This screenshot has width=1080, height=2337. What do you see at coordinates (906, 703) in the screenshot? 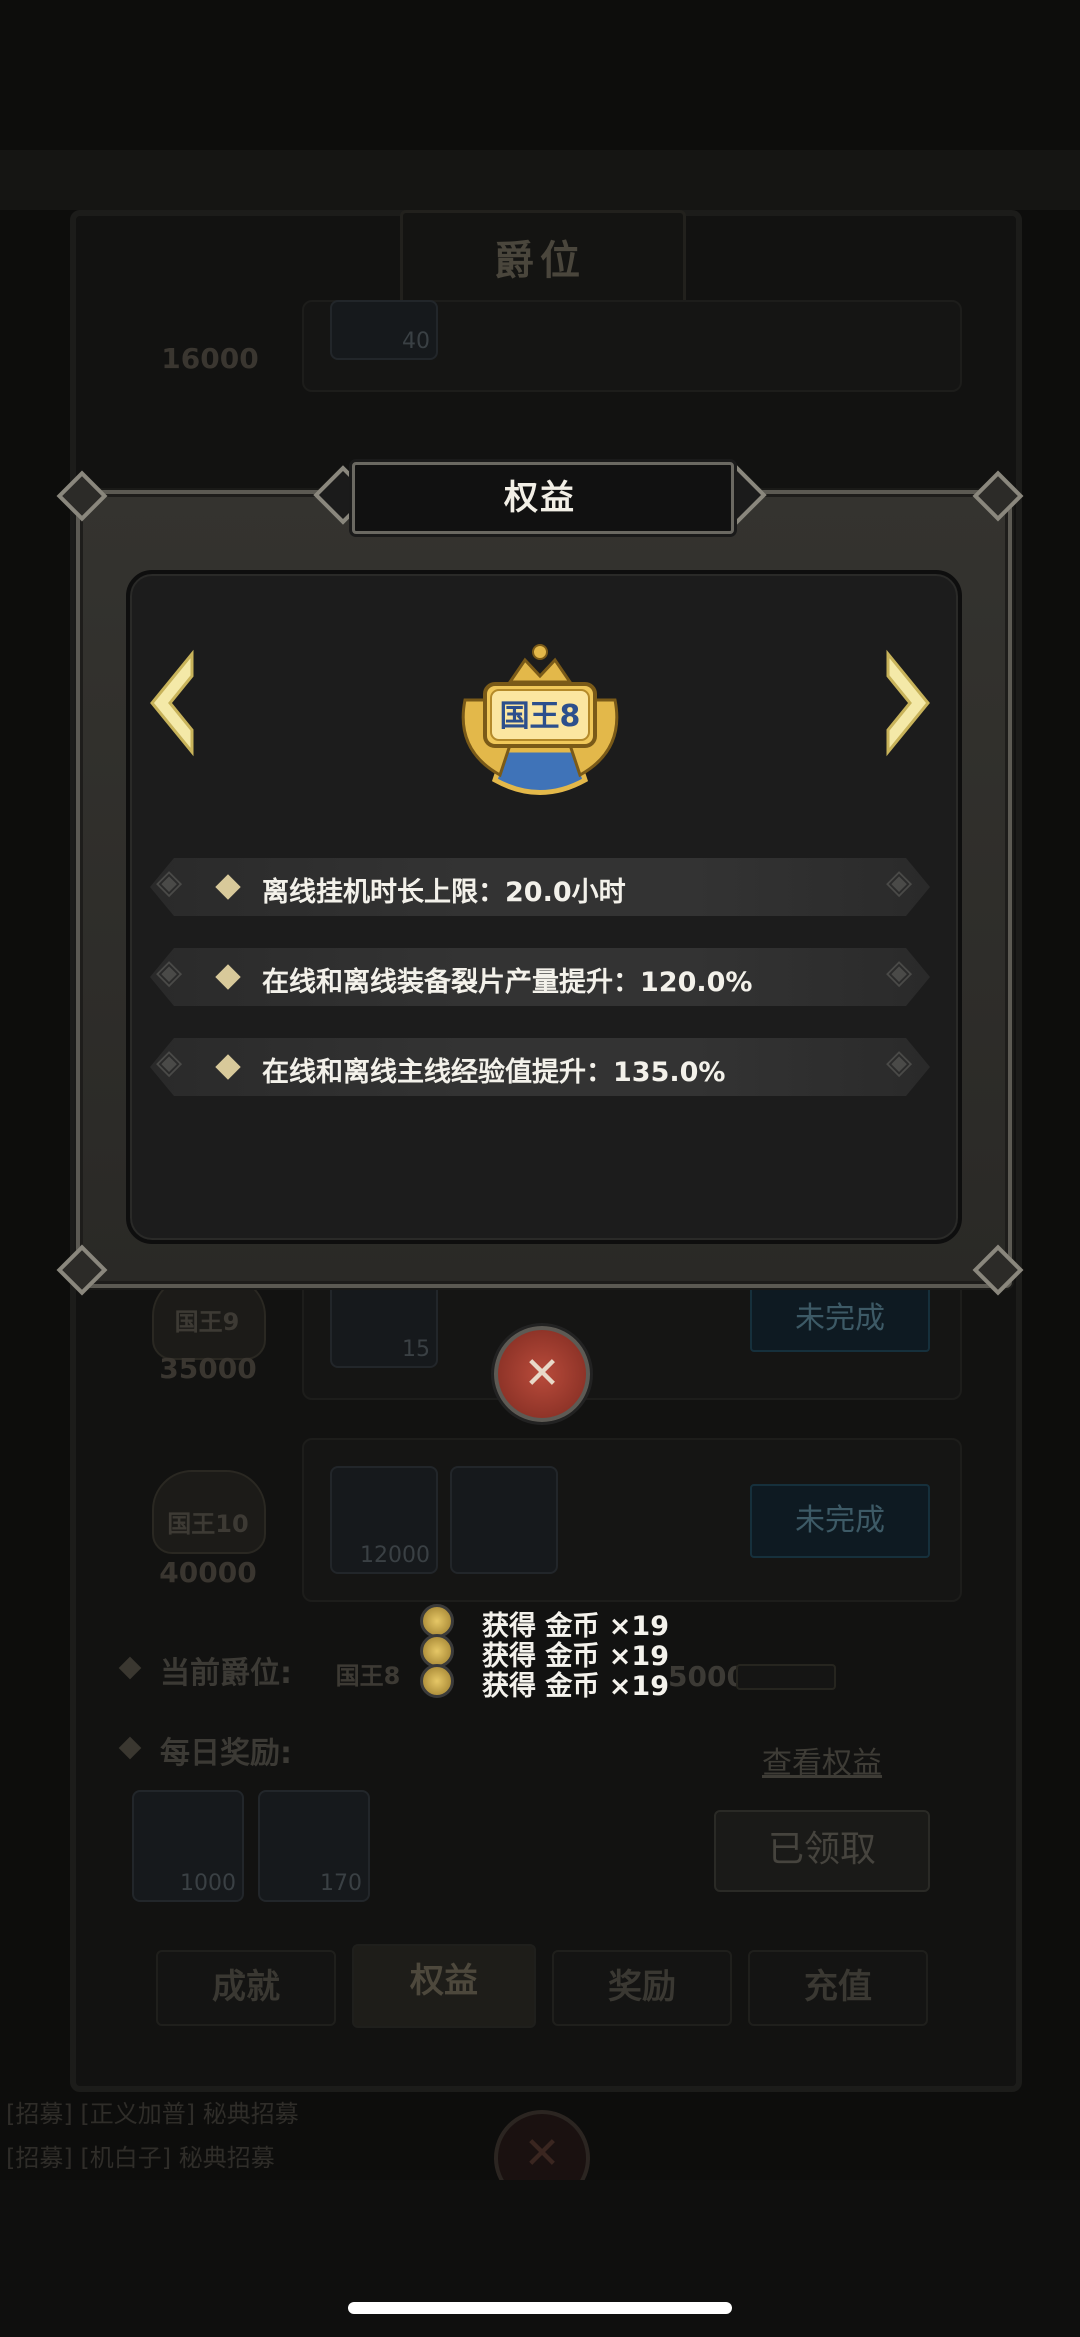
I see `chevron-right-icon` at bounding box center [906, 703].